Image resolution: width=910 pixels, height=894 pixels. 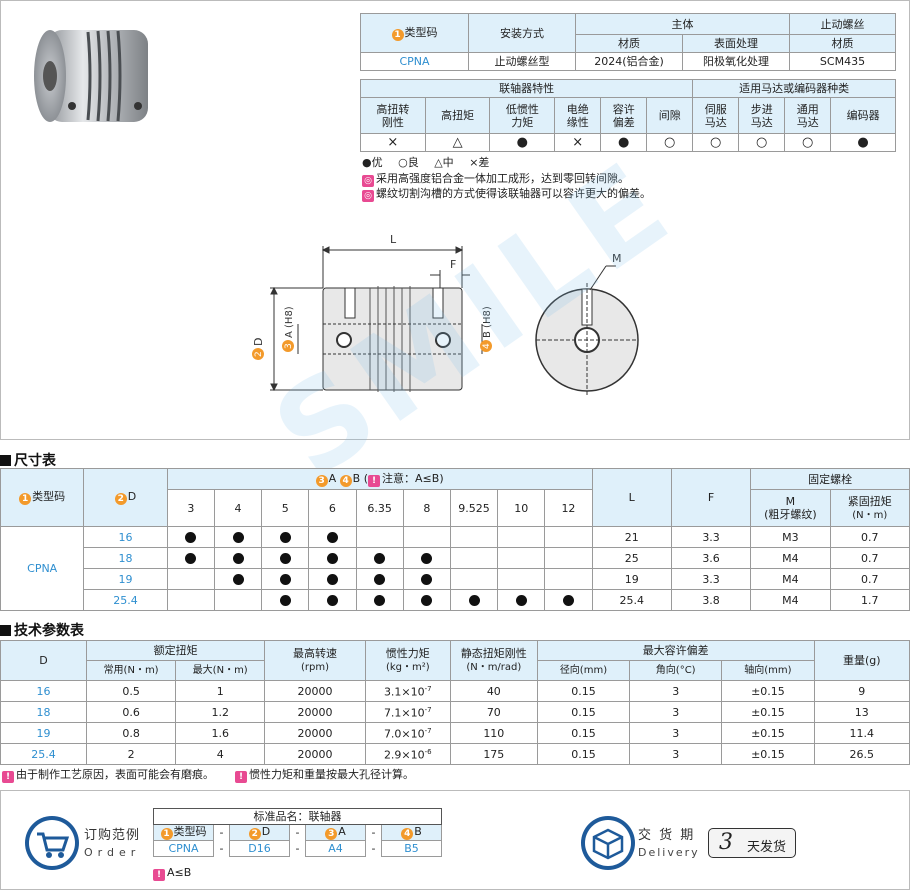 I want to click on size-l-value: 19, so click(x=631, y=579).